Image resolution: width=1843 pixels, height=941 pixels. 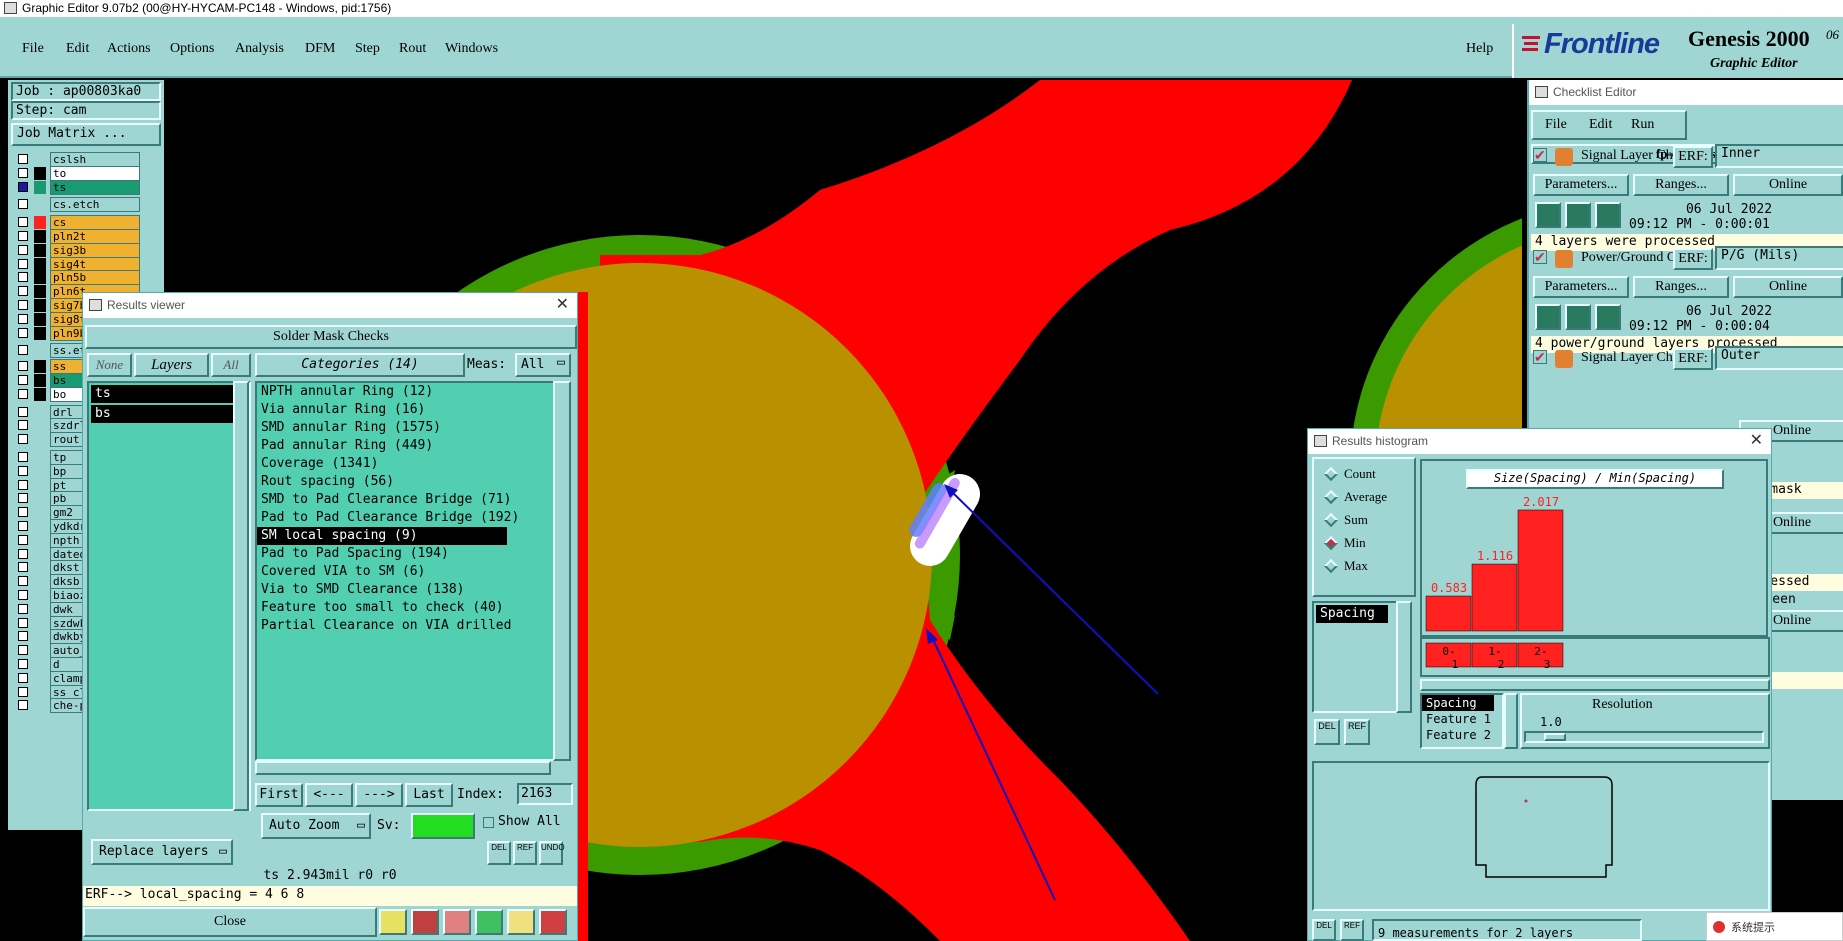 I want to click on auto-zoom-dropdown: Auto Zoom ▭, so click(x=316, y=826).